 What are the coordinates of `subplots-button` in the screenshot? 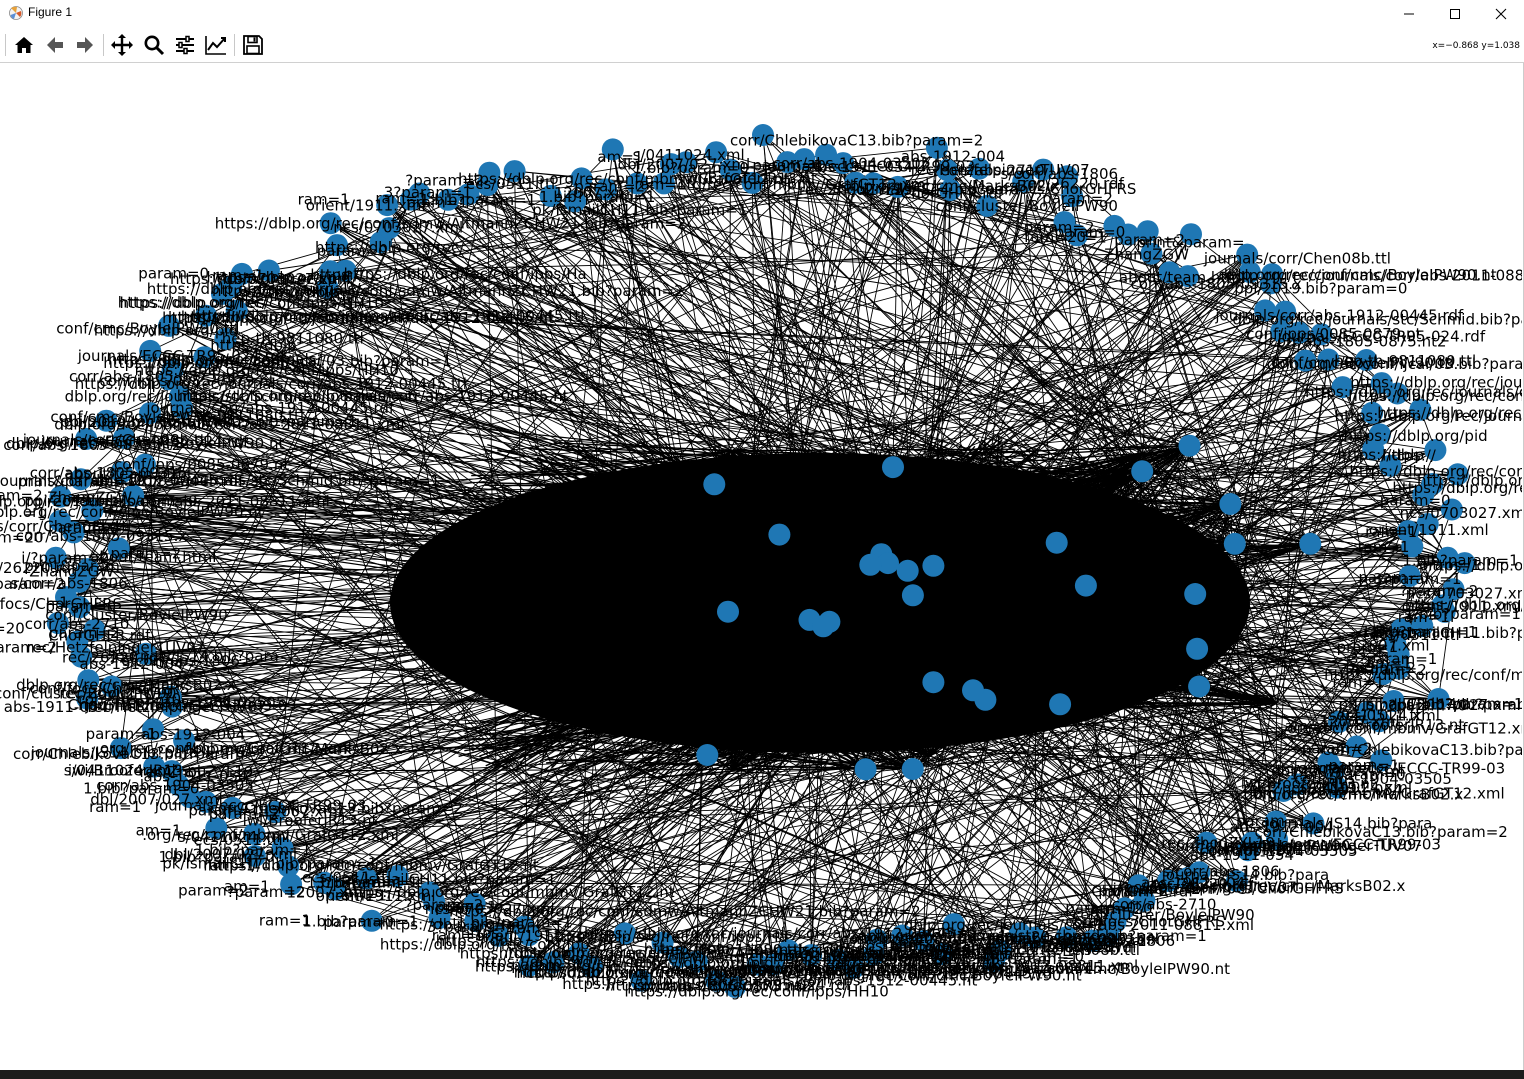 It's located at (185, 45).